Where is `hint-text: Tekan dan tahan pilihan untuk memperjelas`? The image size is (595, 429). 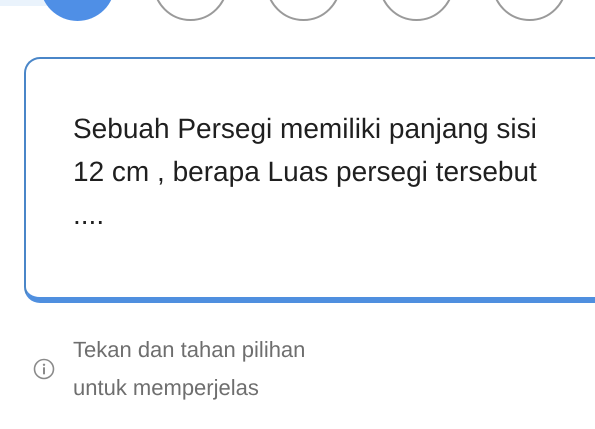
hint-text: Tekan dan tahan pilihan untuk memperjelas is located at coordinates (189, 369).